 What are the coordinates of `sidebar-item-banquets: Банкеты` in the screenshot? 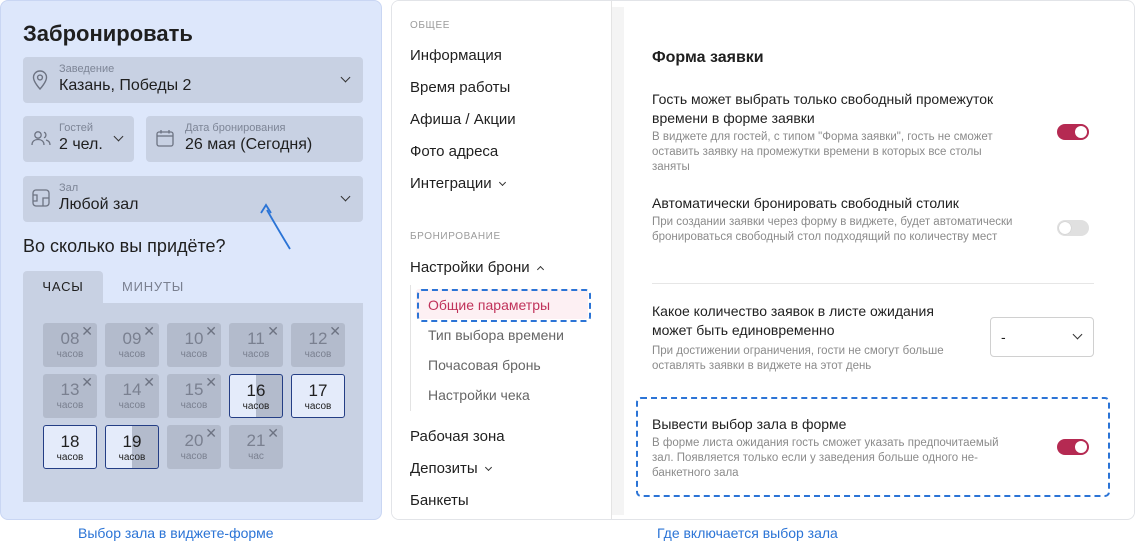 It's located at (439, 500).